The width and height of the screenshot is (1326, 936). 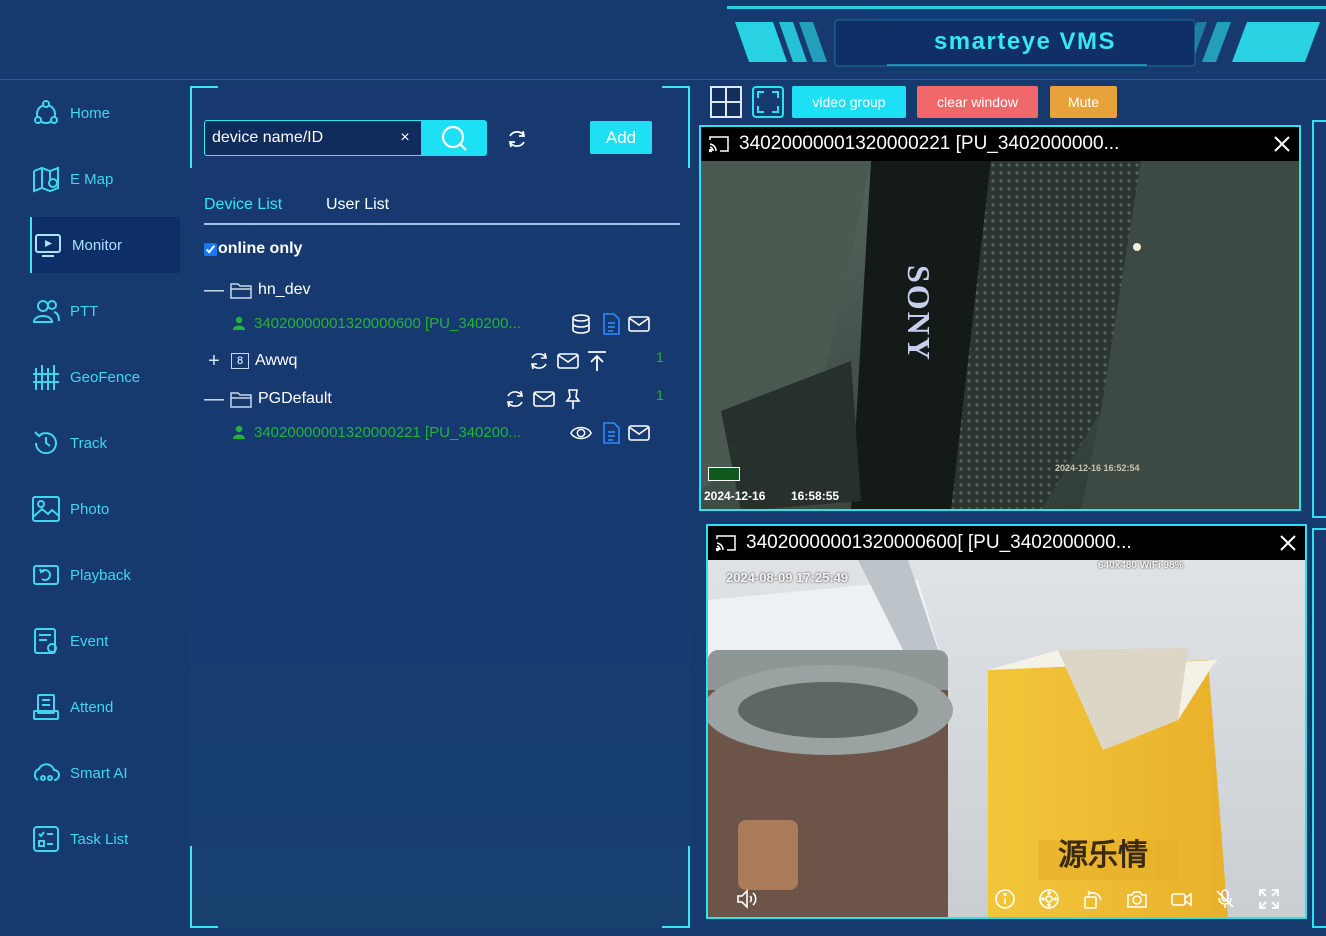 What do you see at coordinates (240, 361) in the screenshot?
I see `group-badge: 8` at bounding box center [240, 361].